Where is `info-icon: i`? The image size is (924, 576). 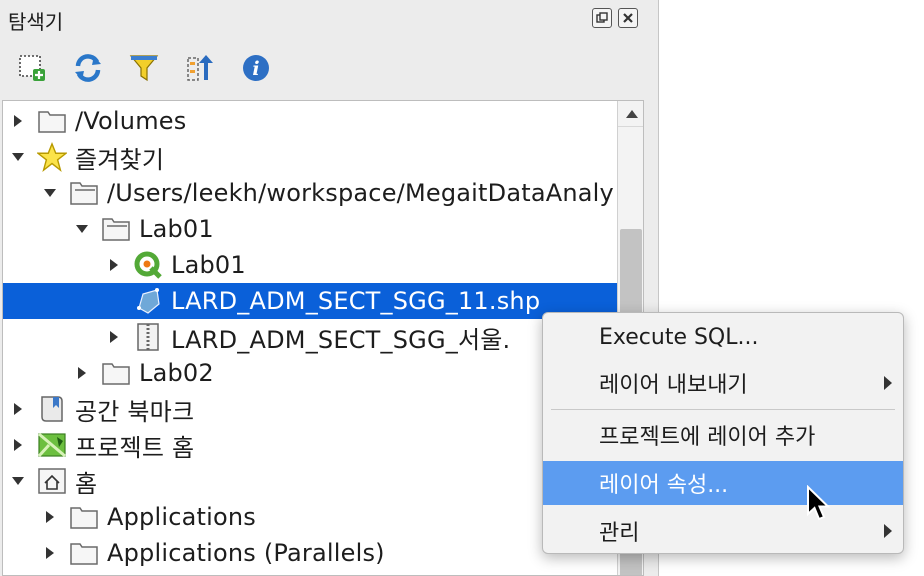 info-icon: i is located at coordinates (256, 68).